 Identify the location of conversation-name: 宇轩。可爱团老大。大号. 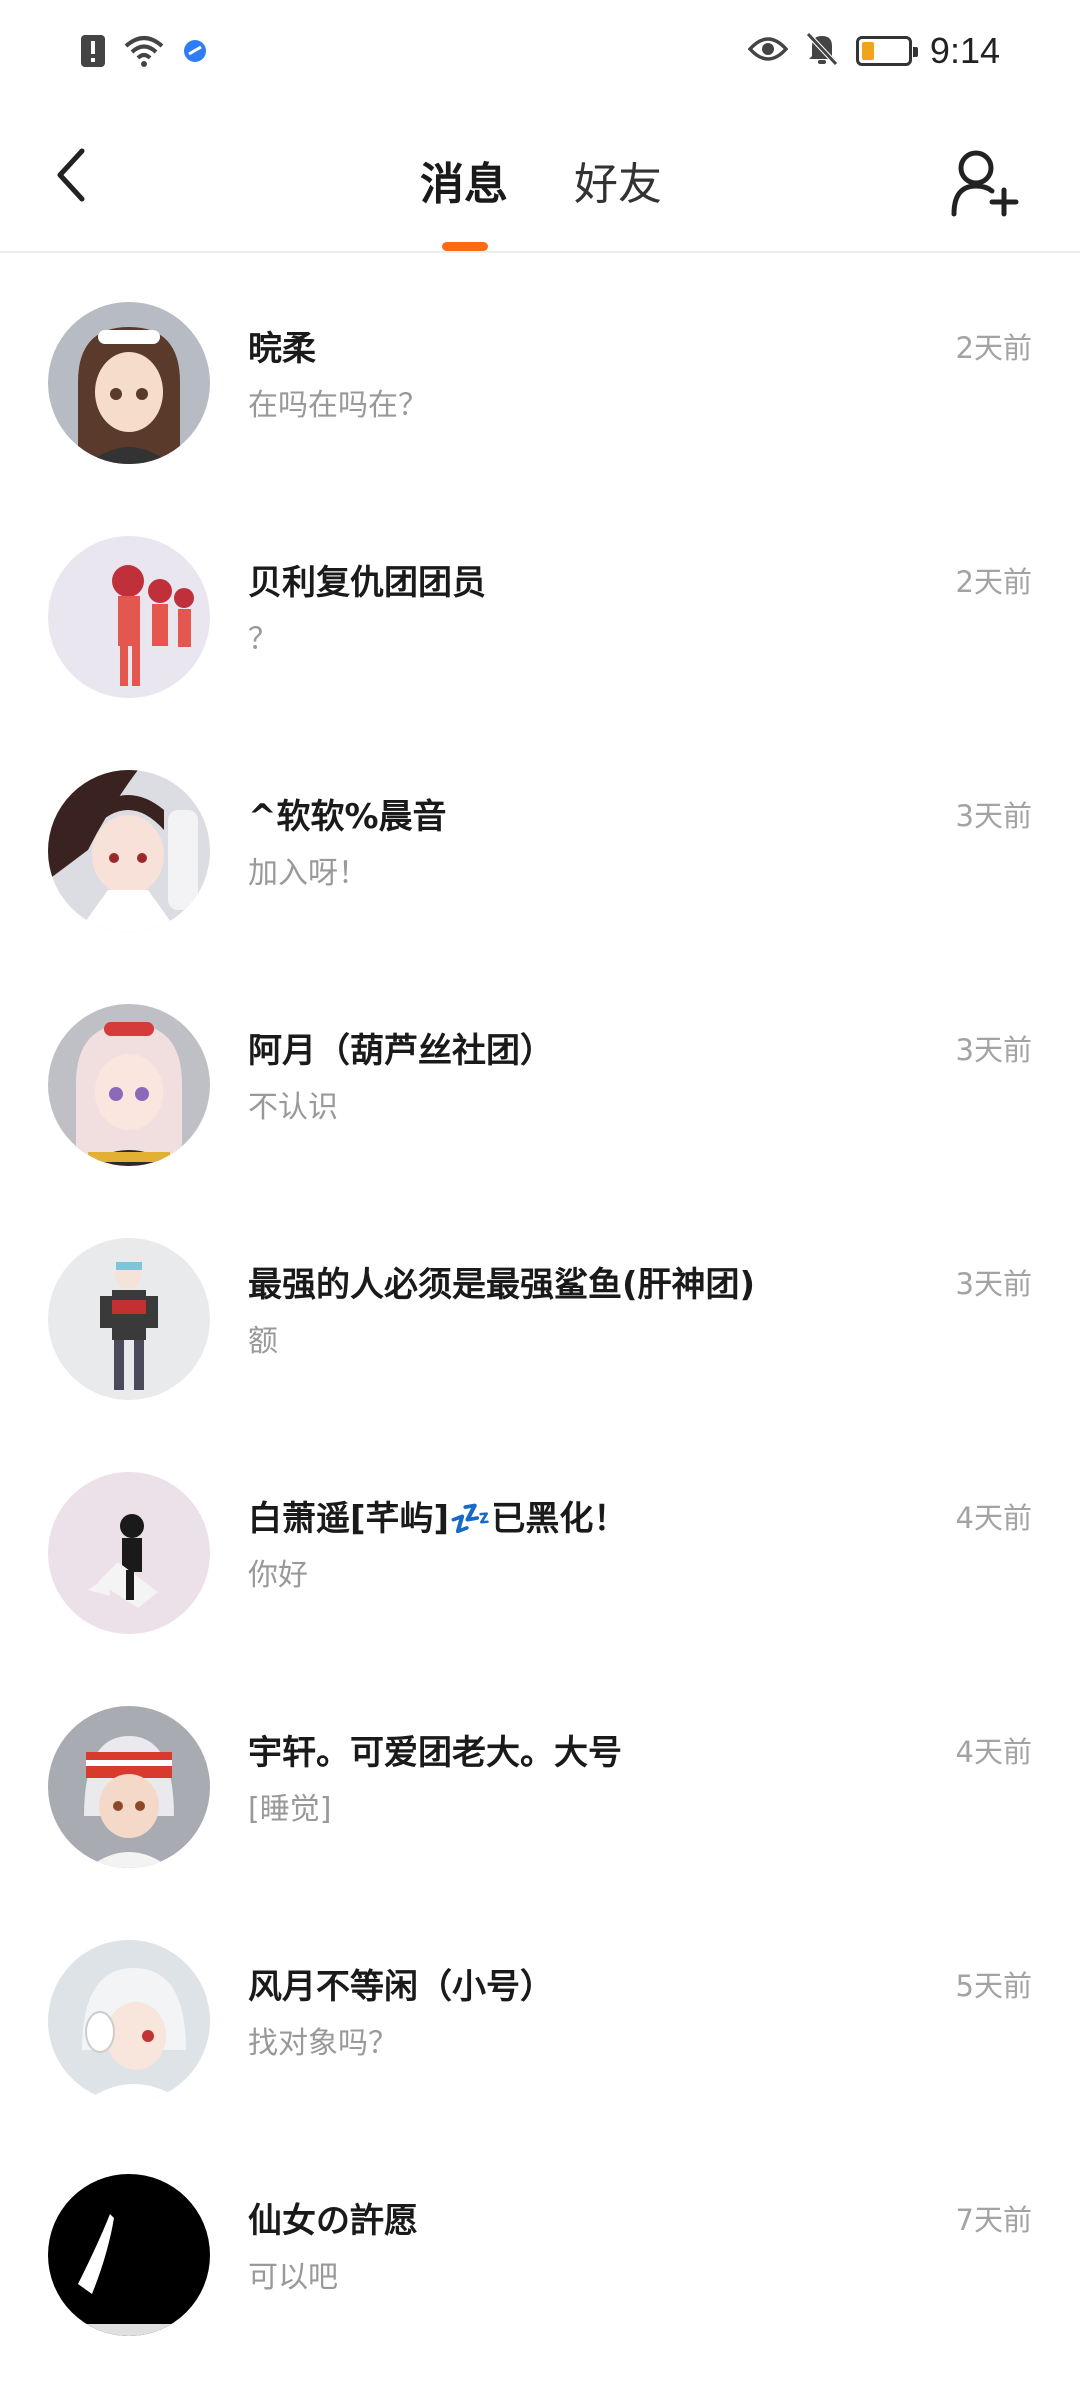
(435, 1753).